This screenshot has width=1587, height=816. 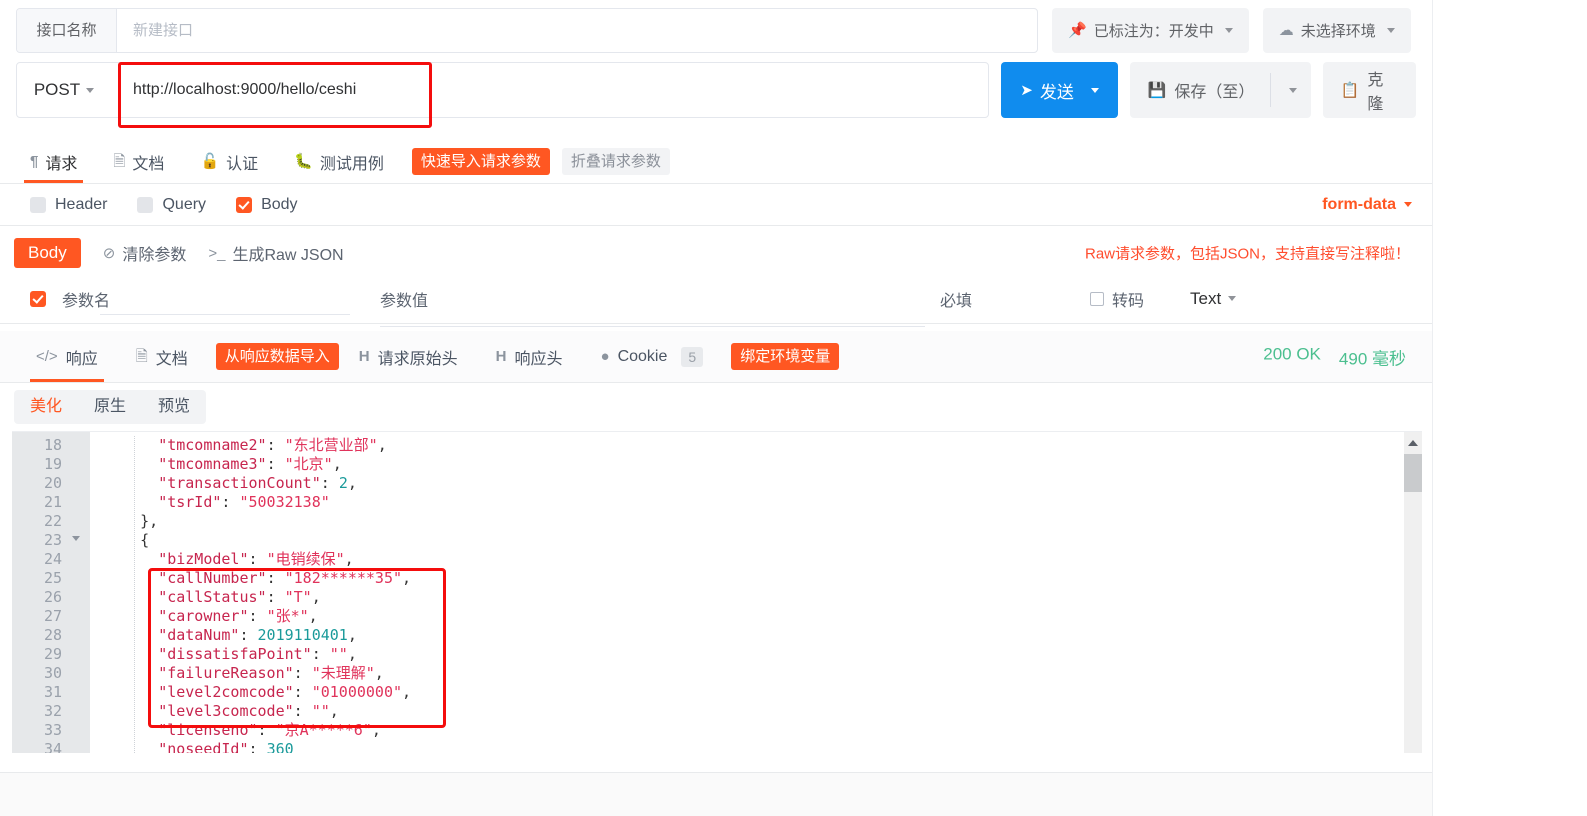 I want to click on tab-response-document: 🗎 文档, so click(x=162, y=356).